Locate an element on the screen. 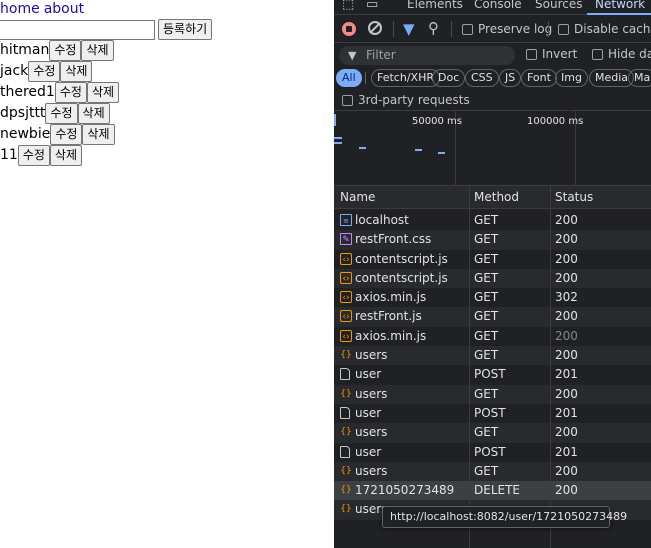 The height and width of the screenshot is (548, 651). user-item: newbie 수정 삭제 is located at coordinates (59, 134).